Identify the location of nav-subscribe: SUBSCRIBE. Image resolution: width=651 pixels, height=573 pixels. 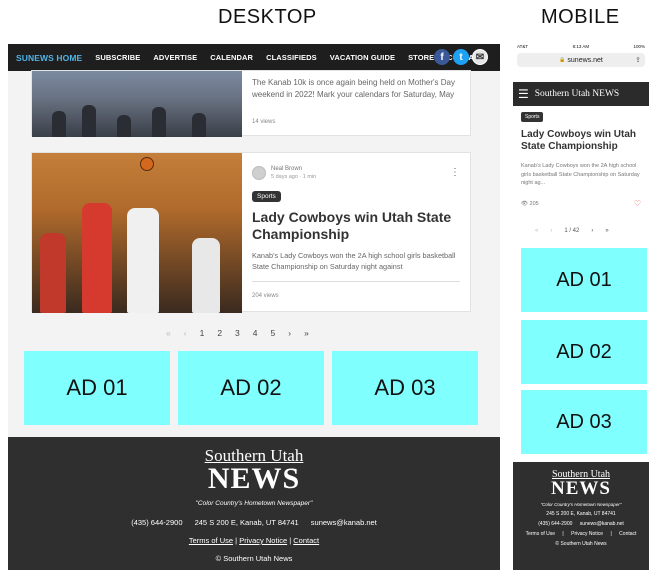
(117, 57).